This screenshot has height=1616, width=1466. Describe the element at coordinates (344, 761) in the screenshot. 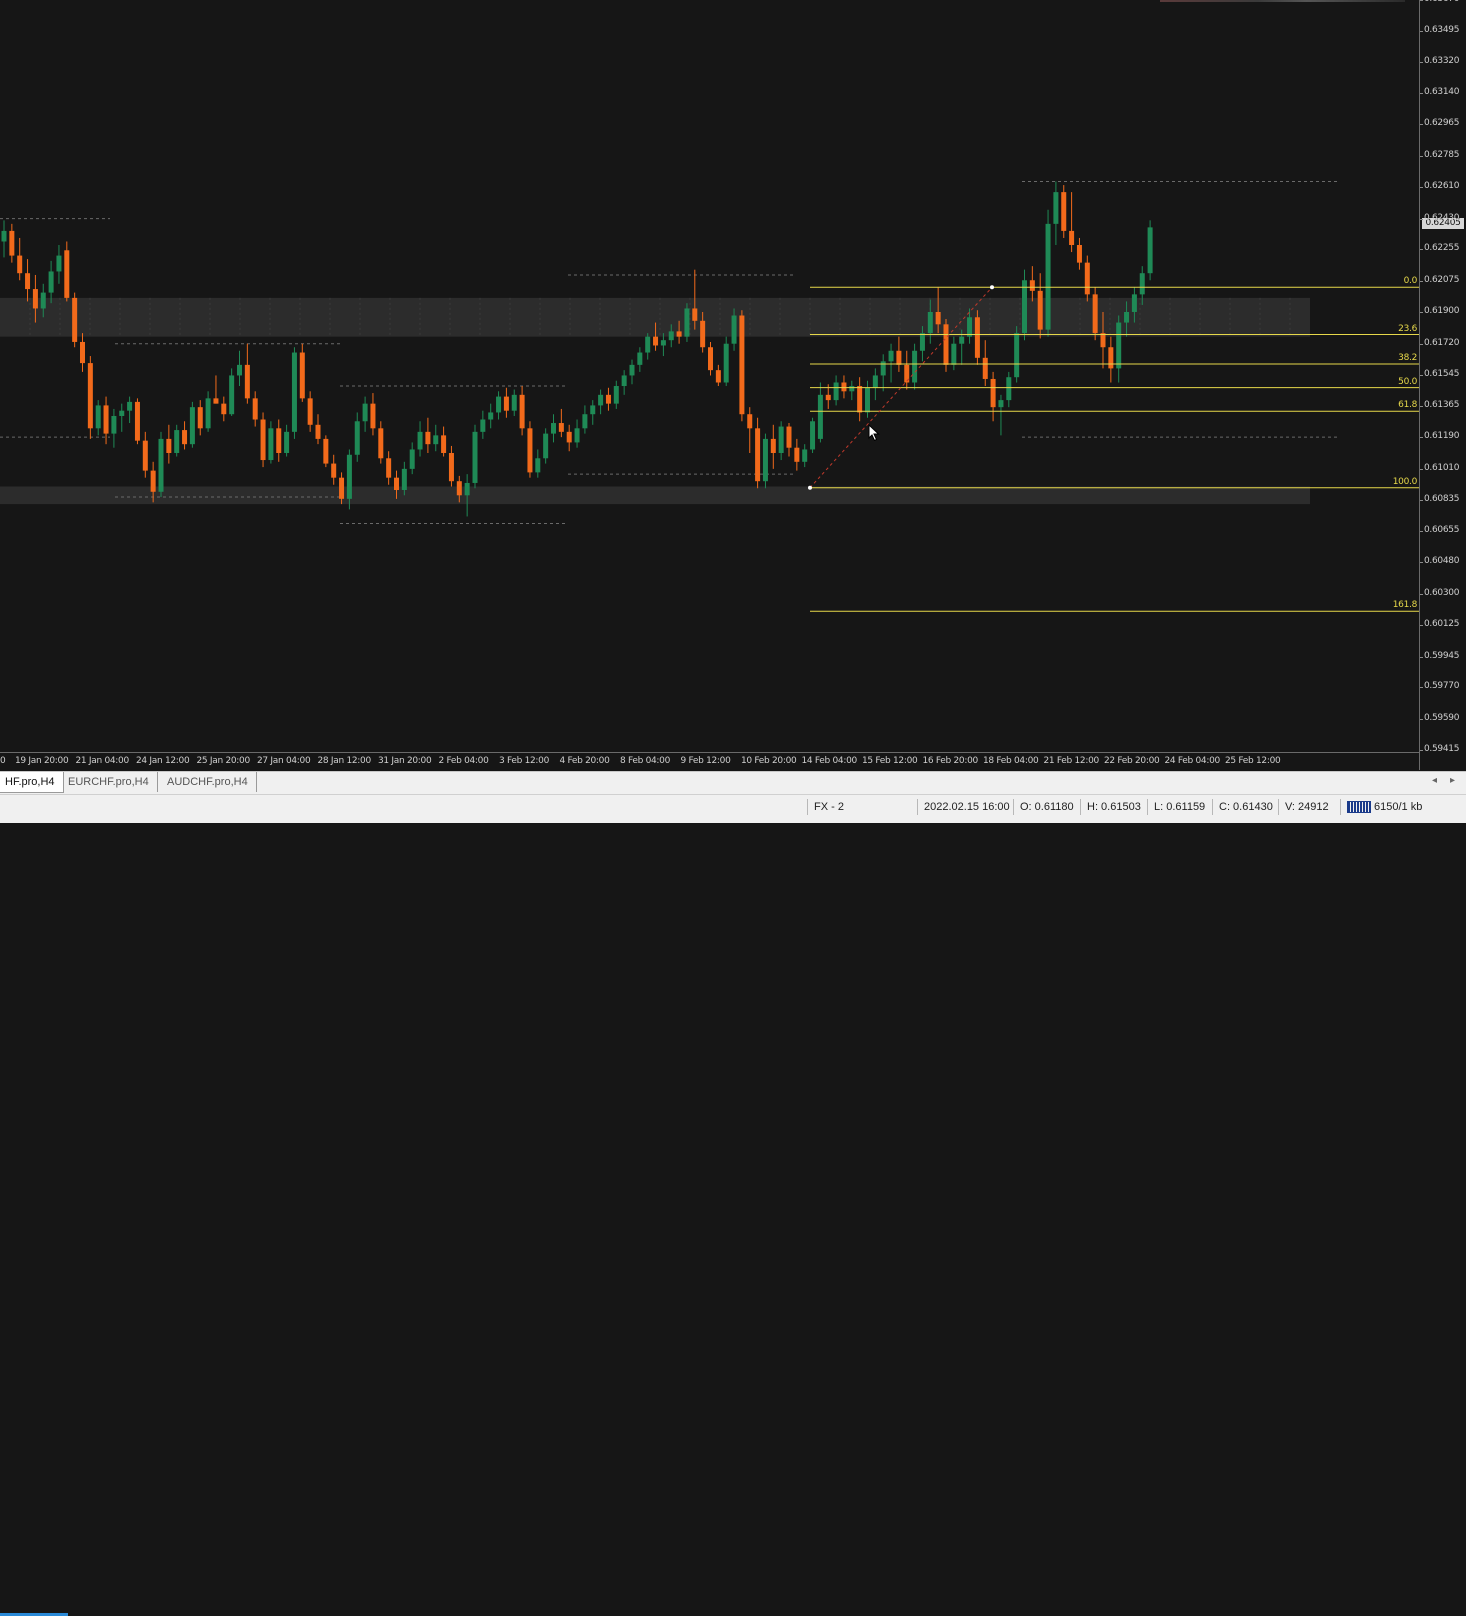

I see `time-tick-label: 28 Jan 12:00` at that location.